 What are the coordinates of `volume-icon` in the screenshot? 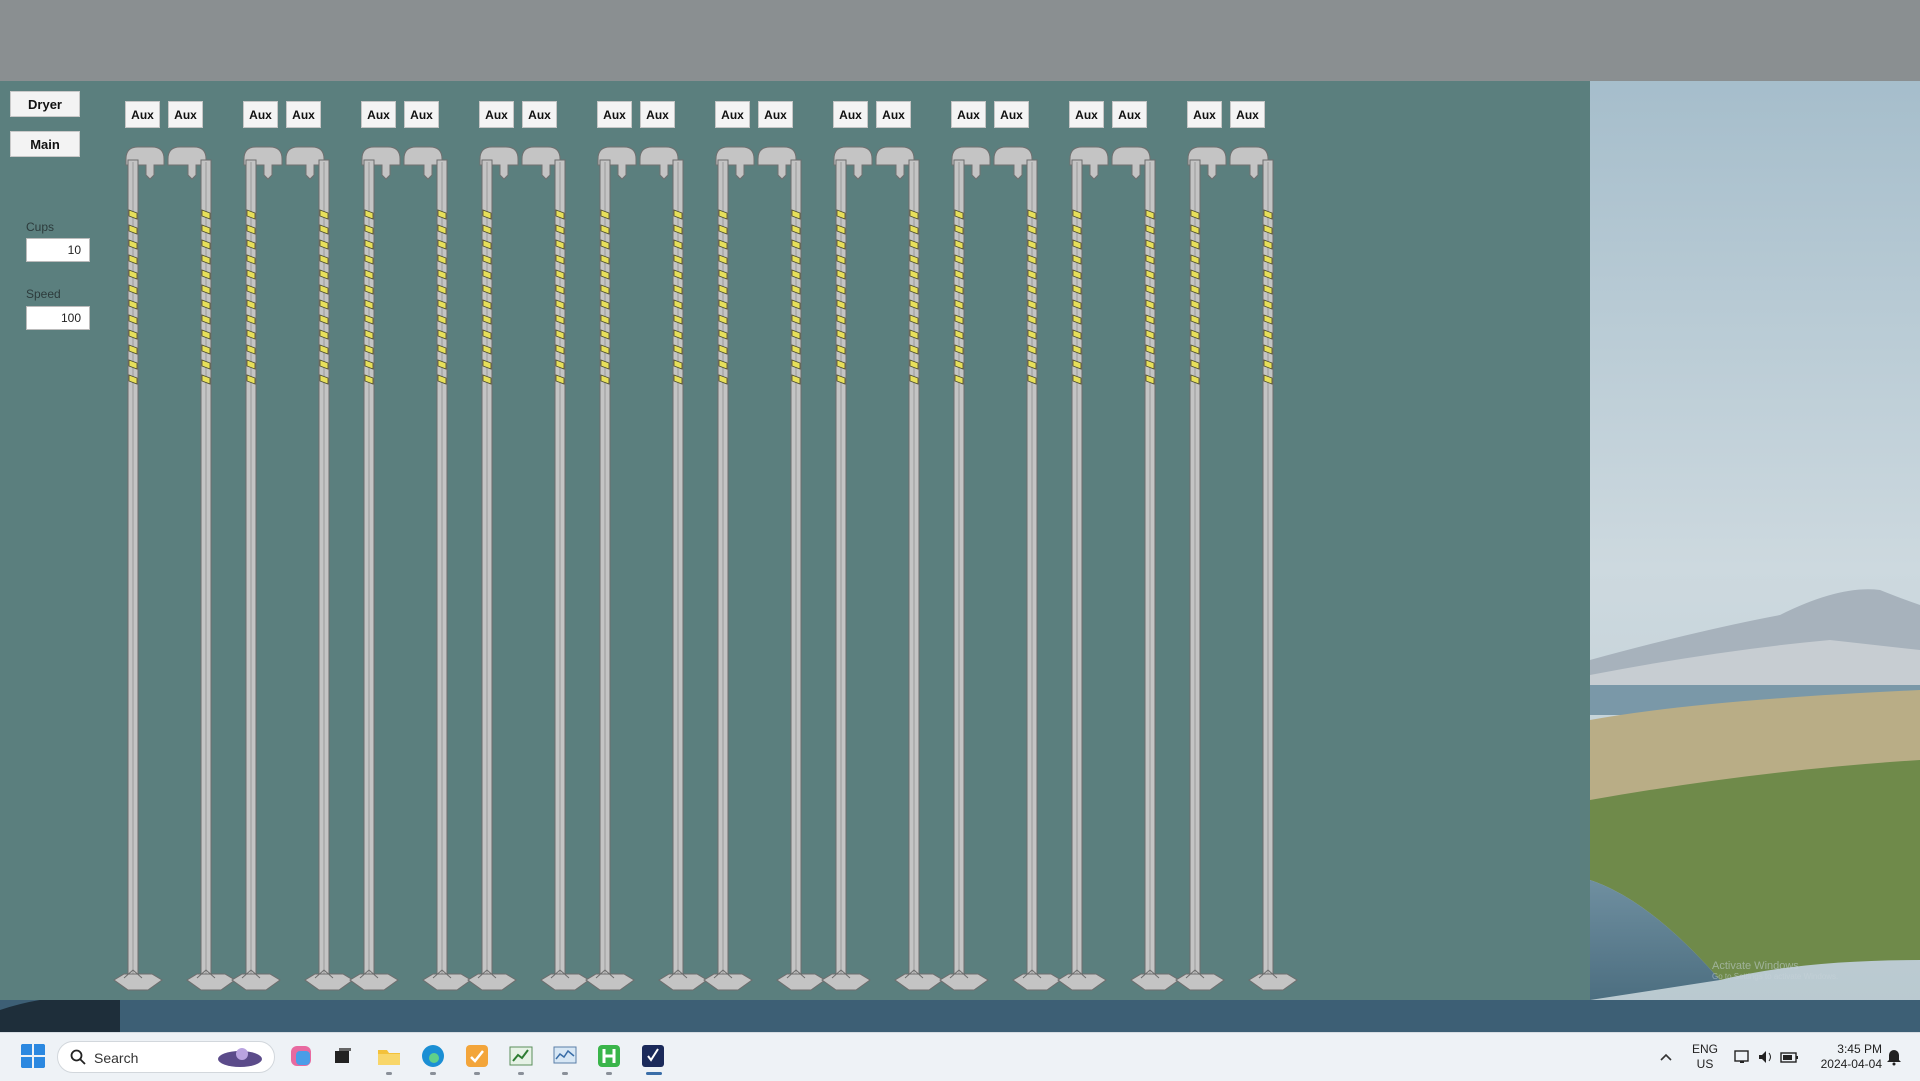 It's located at (1766, 1057).